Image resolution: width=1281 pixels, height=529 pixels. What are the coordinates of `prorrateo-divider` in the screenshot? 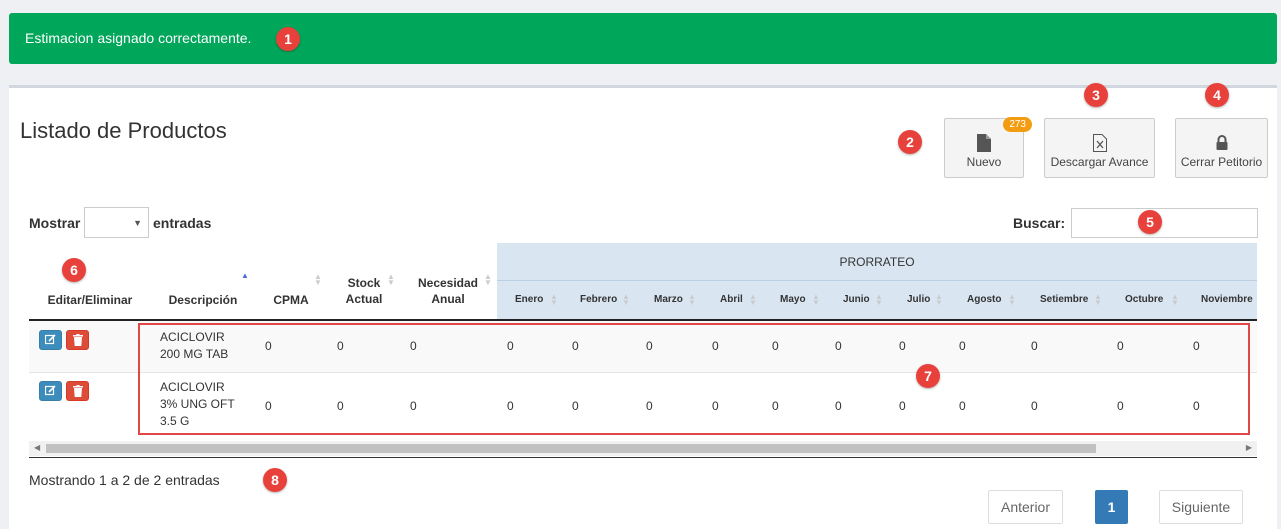 It's located at (877, 280).